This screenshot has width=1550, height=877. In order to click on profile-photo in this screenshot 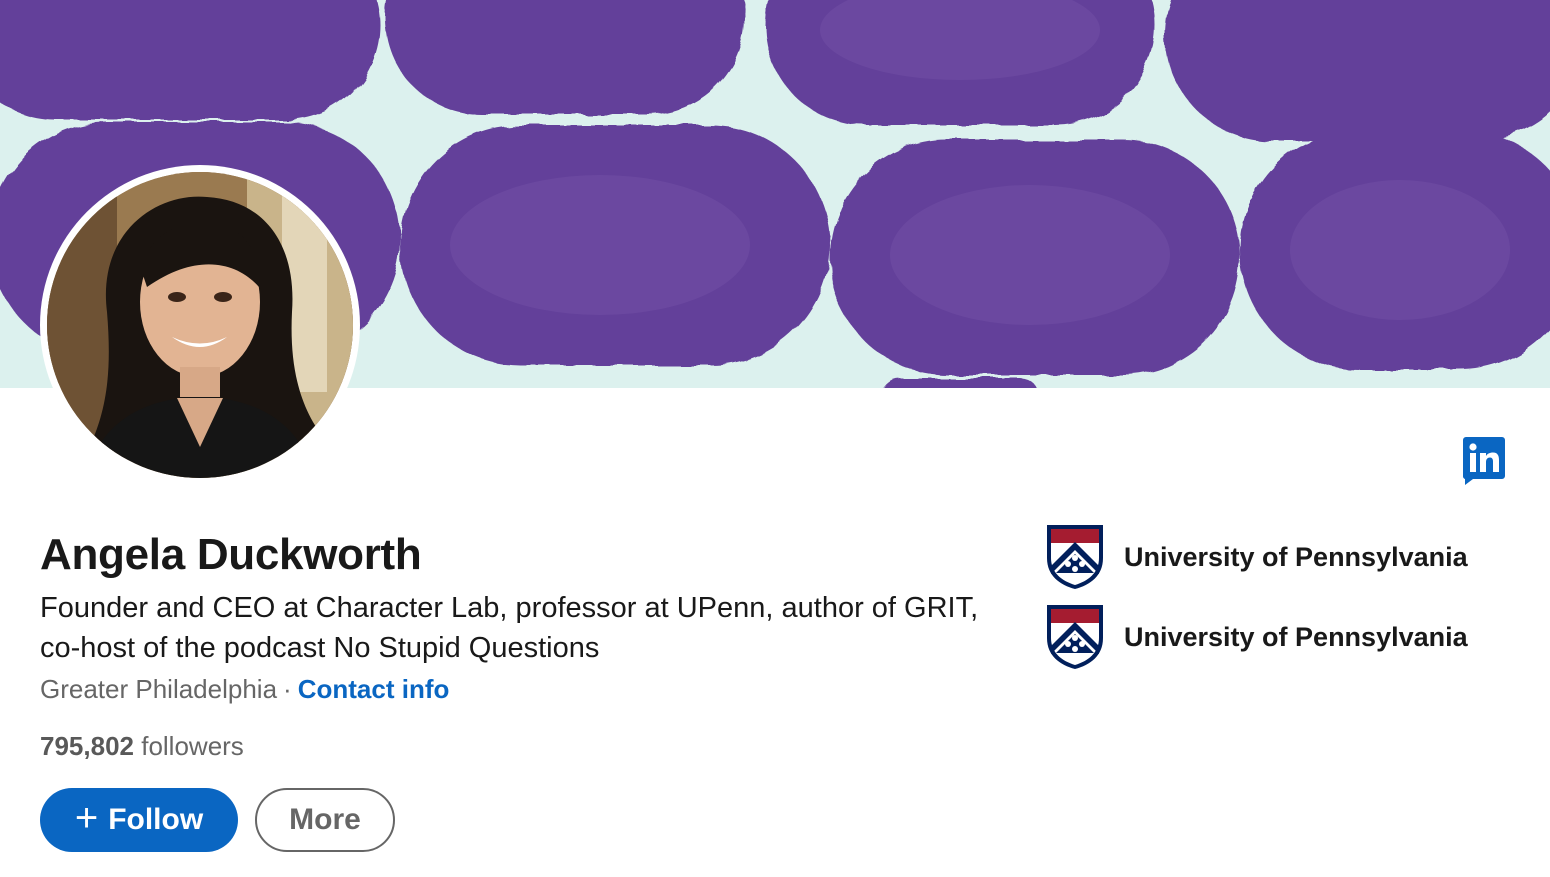, I will do `click(200, 325)`.